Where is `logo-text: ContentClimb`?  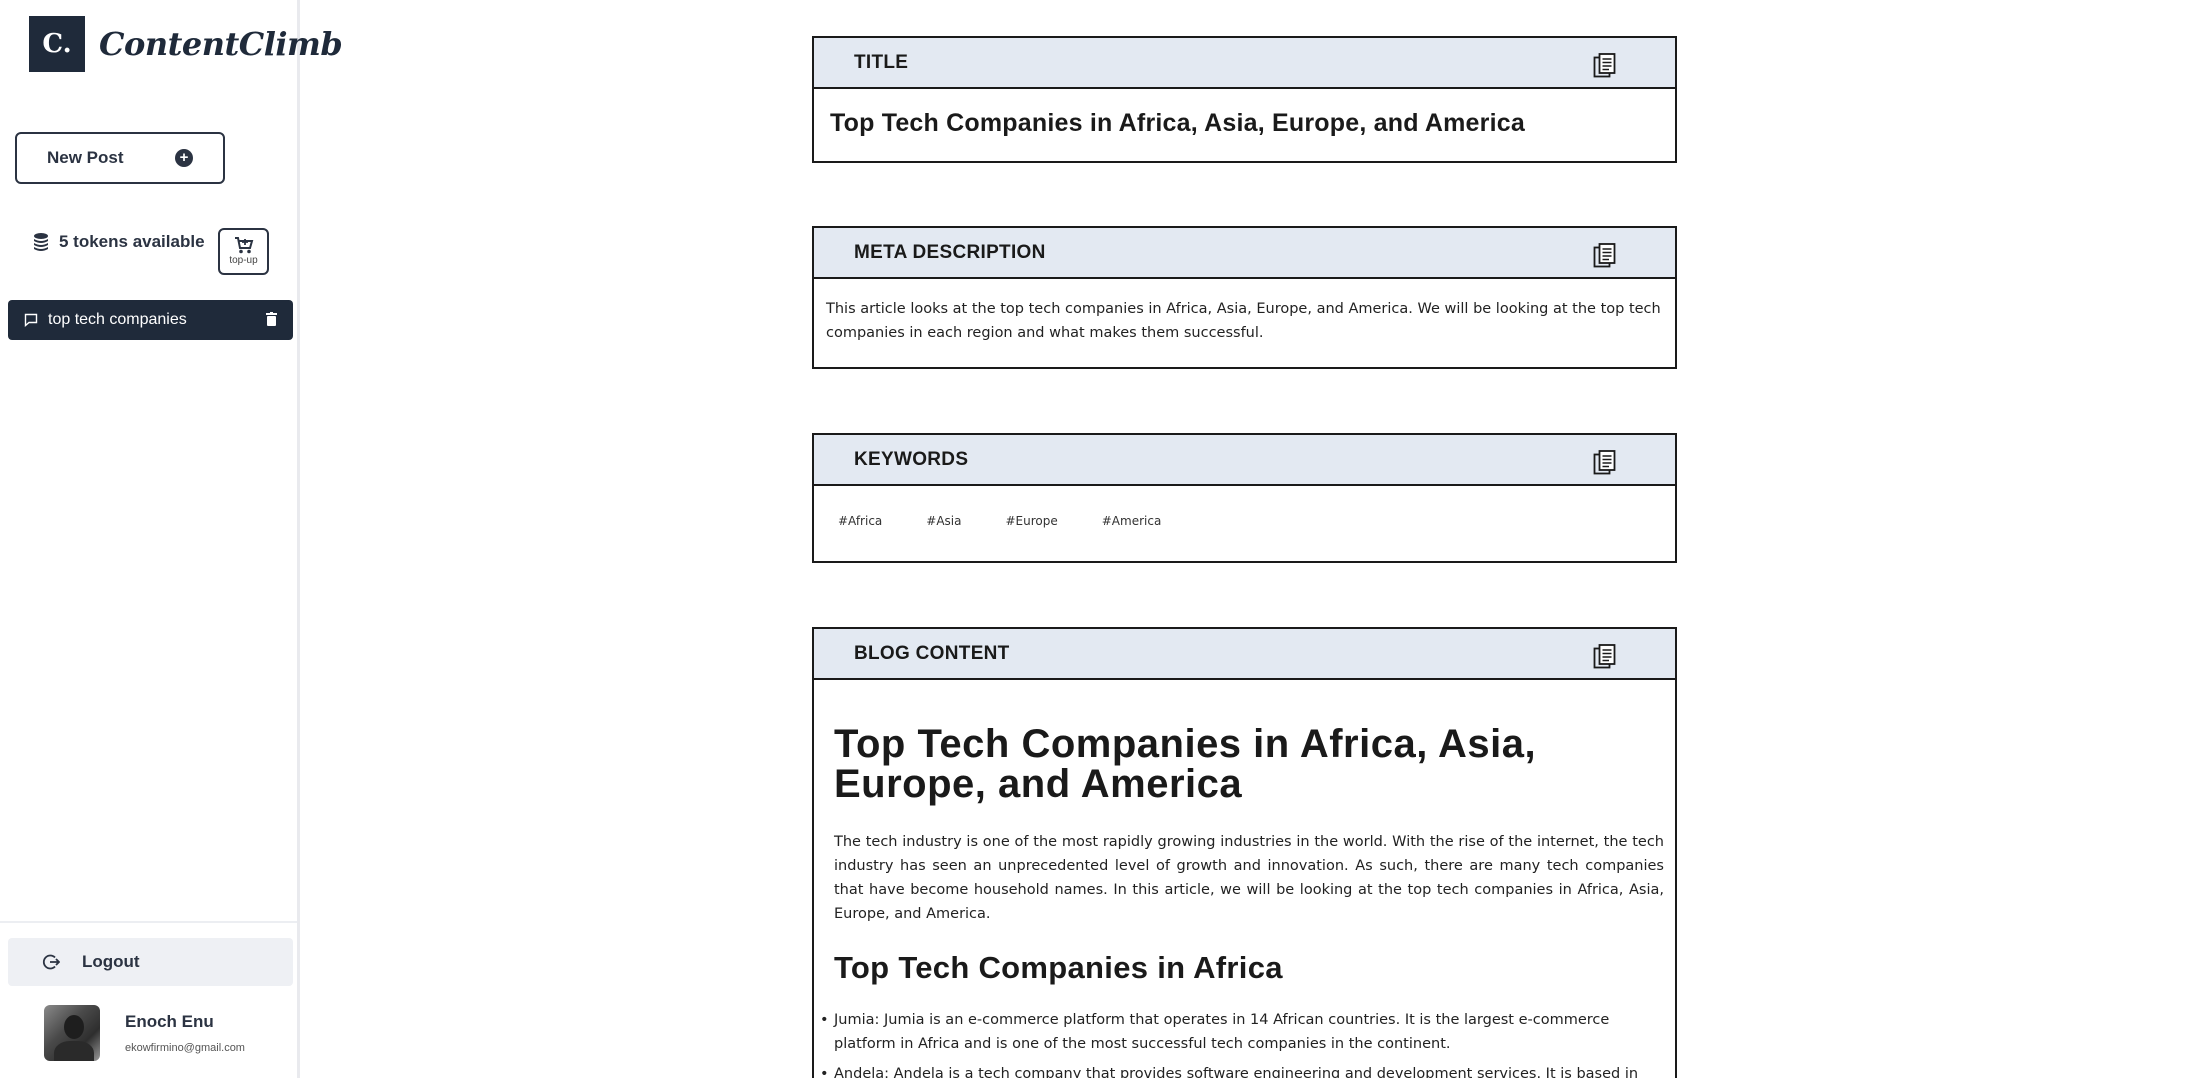
logo-text: ContentClimb is located at coordinates (221, 44).